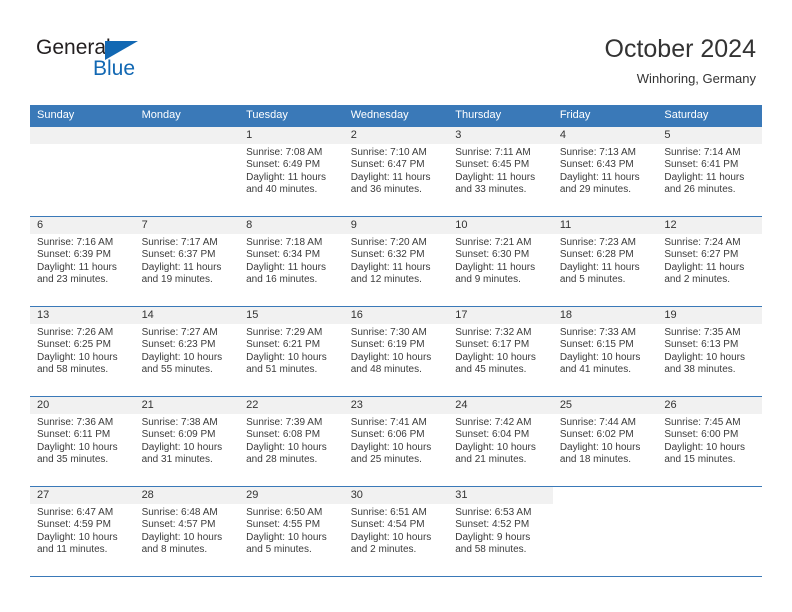  What do you see at coordinates (491, 460) in the screenshot?
I see `daylight-text: and 21 minutes.` at bounding box center [491, 460].